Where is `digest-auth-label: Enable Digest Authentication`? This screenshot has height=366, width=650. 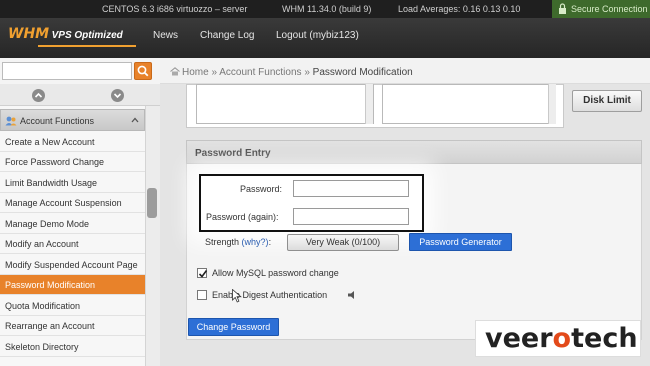
digest-auth-label: Enable Digest Authentication is located at coordinates (270, 295).